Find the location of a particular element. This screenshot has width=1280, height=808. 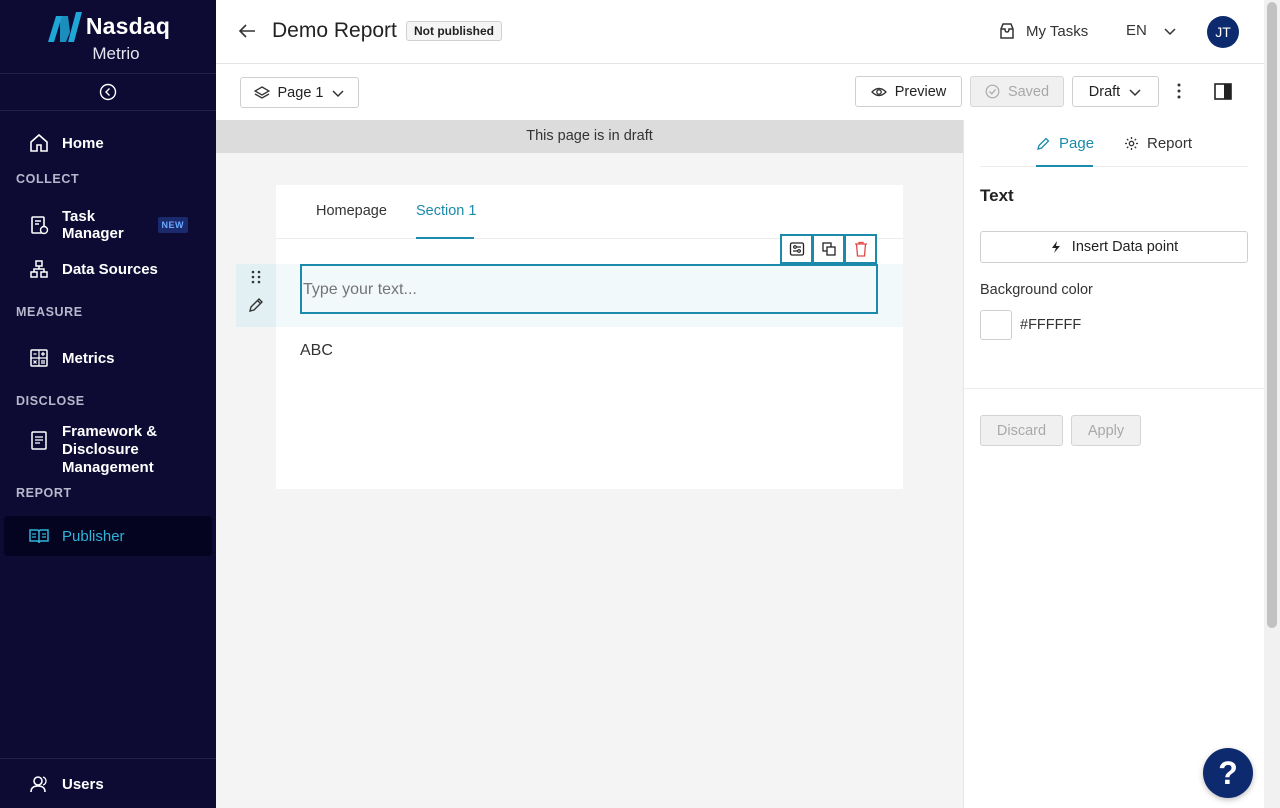

my-tasks-button: My Tasks is located at coordinates (1043, 31).